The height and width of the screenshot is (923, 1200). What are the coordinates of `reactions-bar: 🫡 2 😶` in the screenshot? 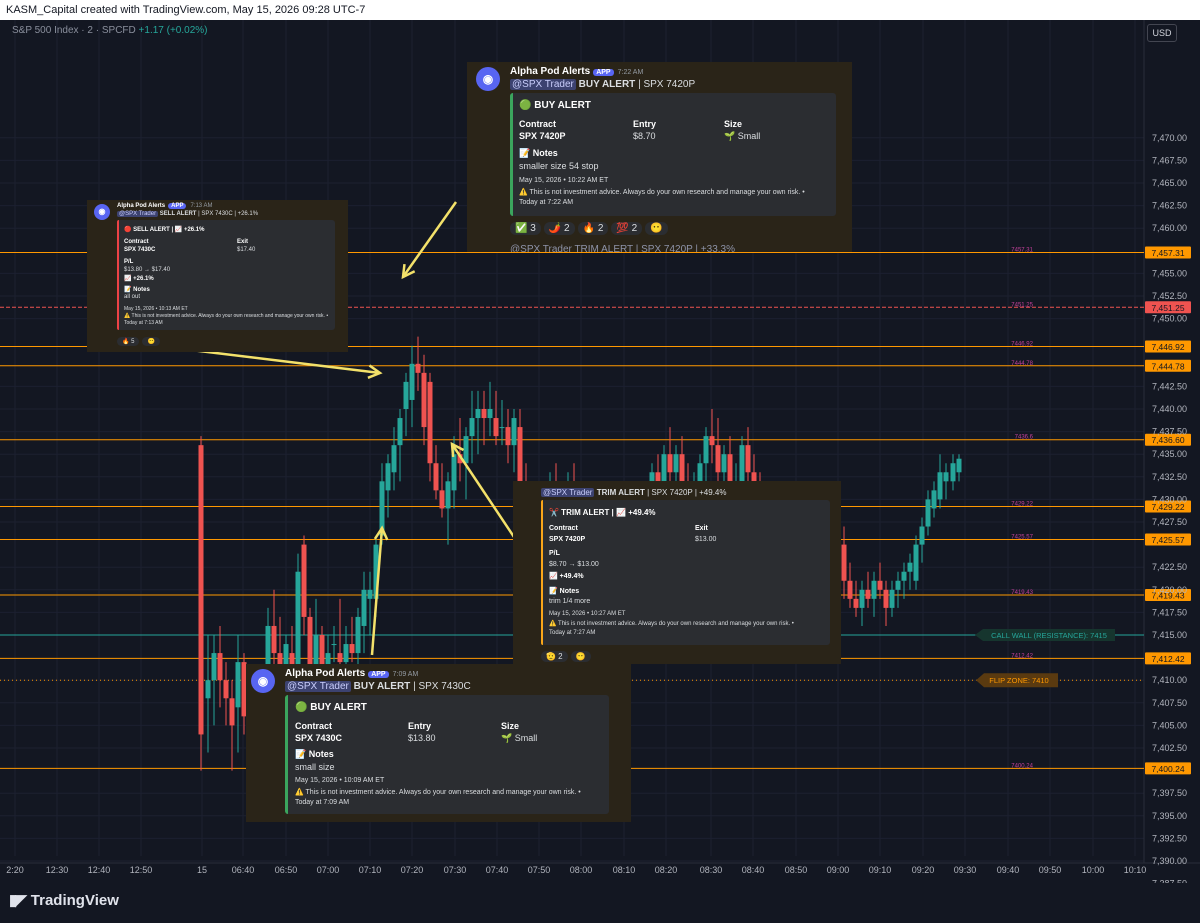 It's located at (567, 656).